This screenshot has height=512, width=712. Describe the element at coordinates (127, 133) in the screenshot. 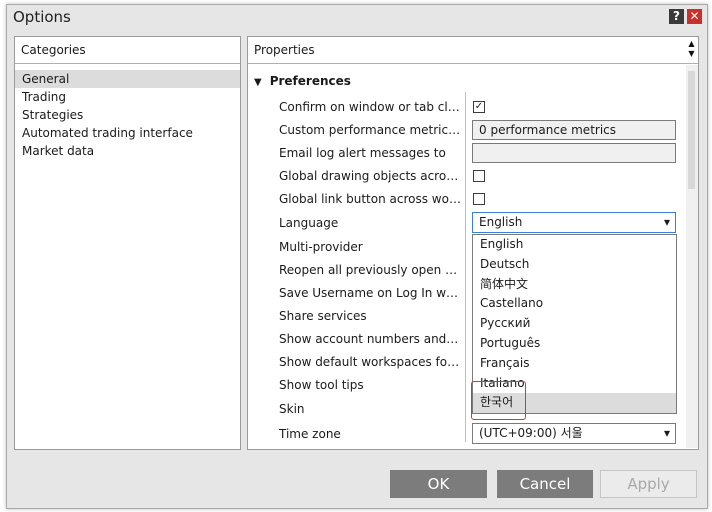

I see `category-item-automated-trading-interface: Automated trading interface` at that location.